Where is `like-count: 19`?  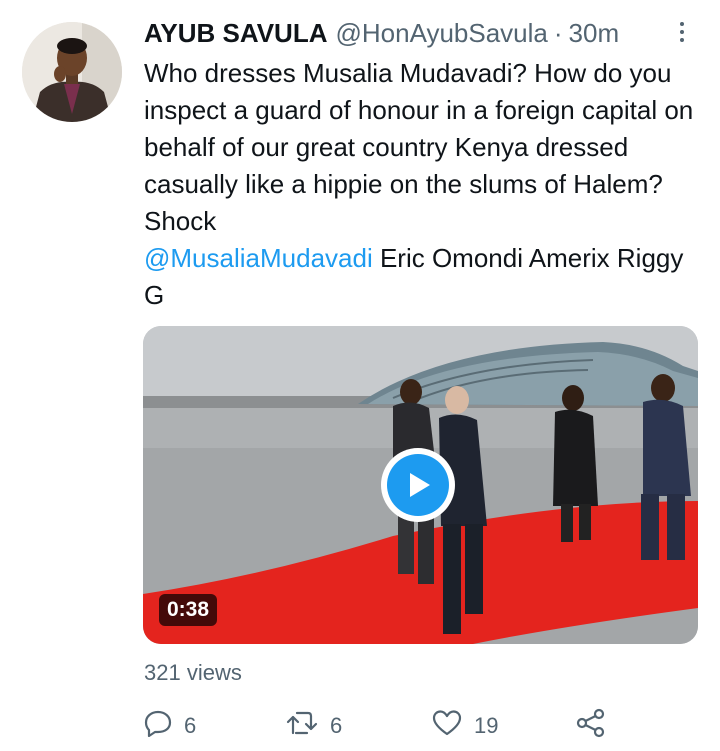
like-count: 19 is located at coordinates (486, 725).